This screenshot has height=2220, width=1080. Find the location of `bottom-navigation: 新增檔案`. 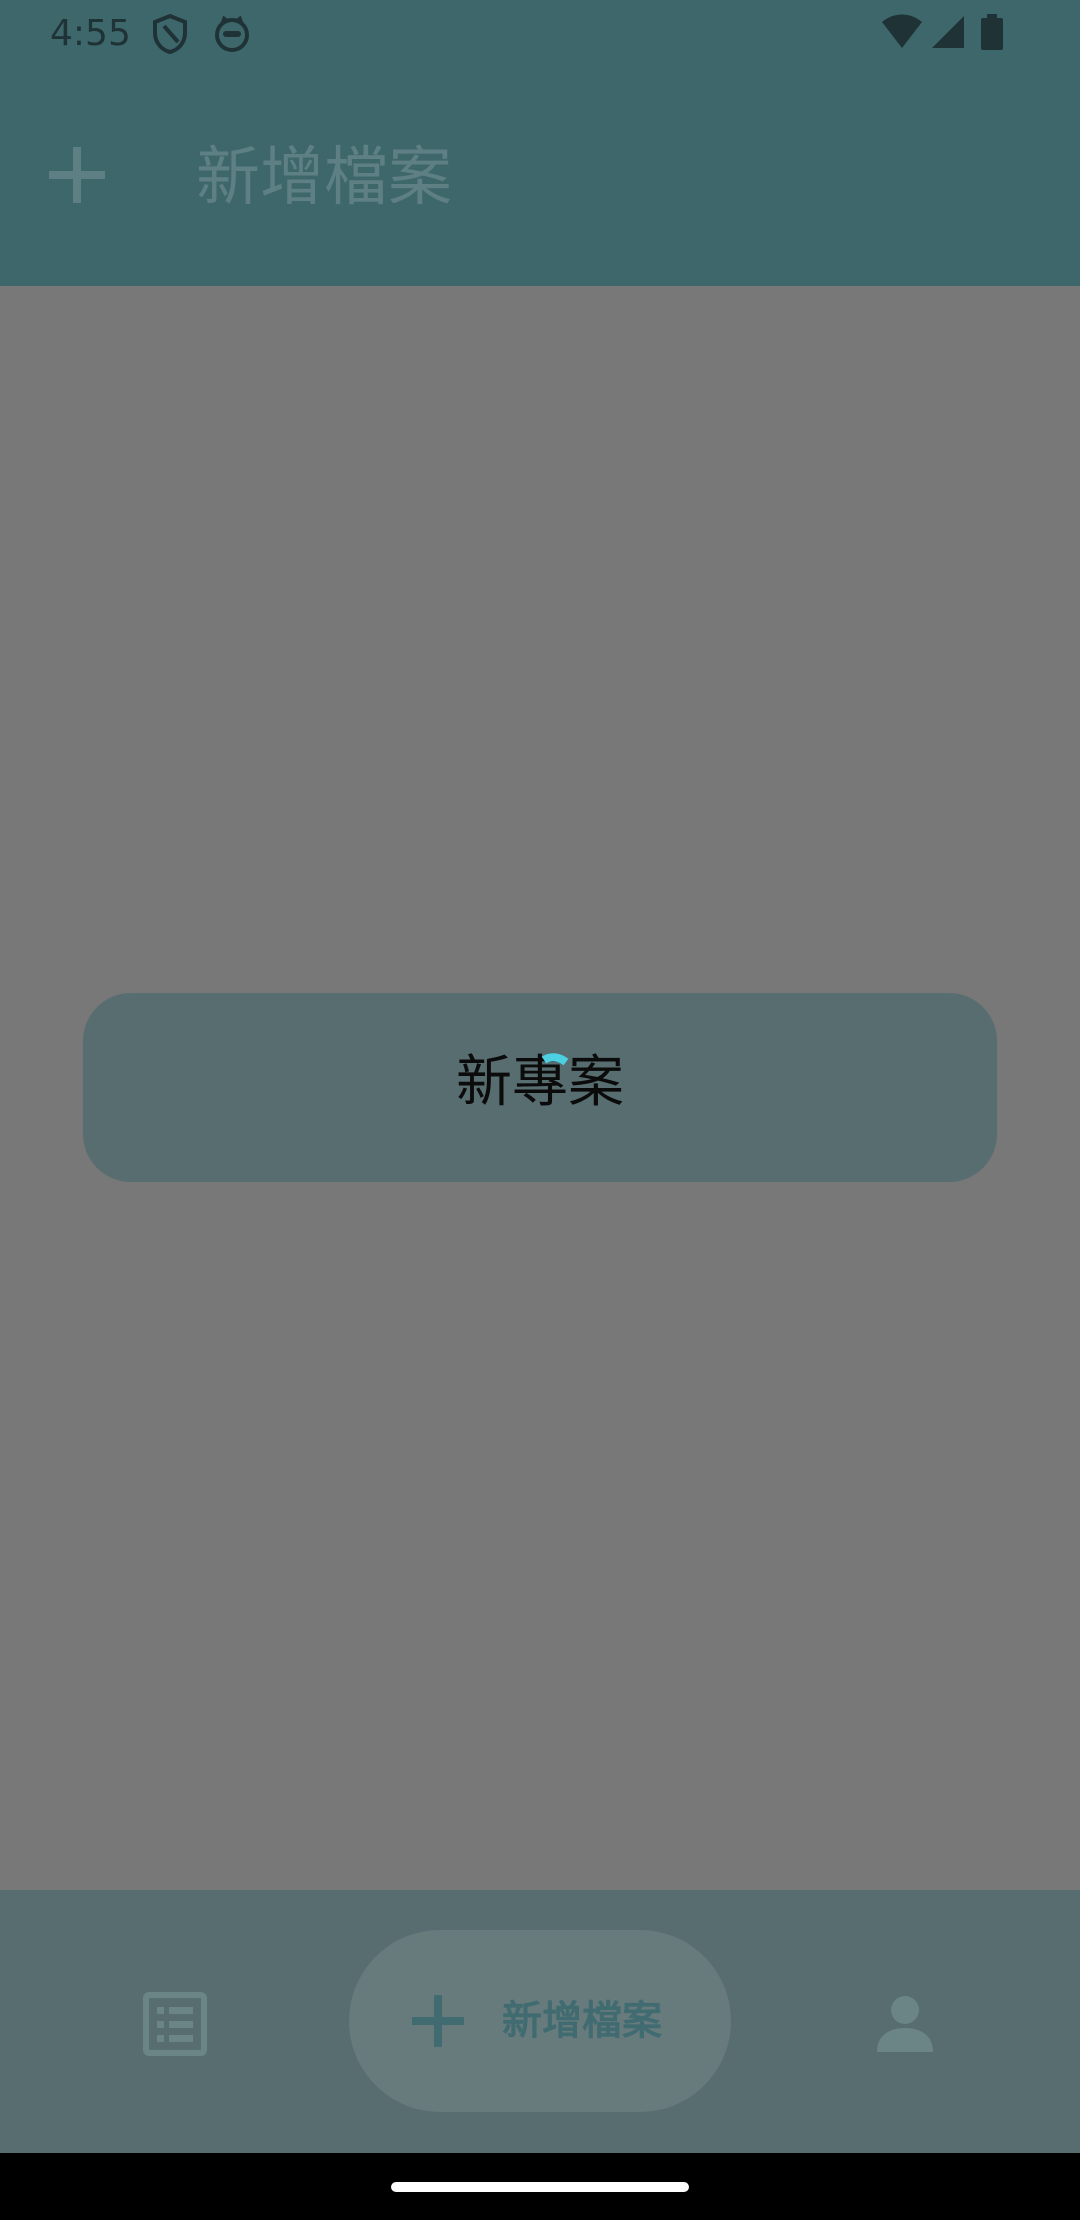

bottom-navigation: 新增檔案 is located at coordinates (540, 2021).